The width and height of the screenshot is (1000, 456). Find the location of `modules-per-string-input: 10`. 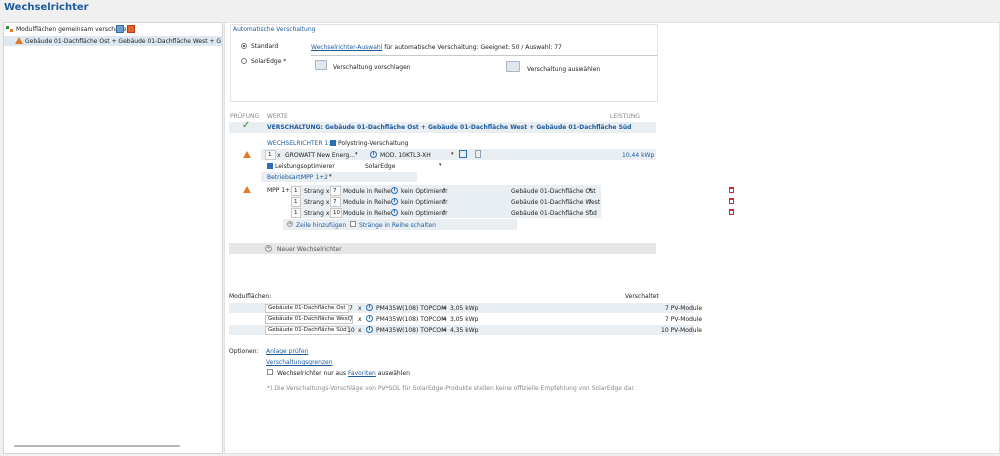

modules-per-string-input: 10 is located at coordinates (336, 213).